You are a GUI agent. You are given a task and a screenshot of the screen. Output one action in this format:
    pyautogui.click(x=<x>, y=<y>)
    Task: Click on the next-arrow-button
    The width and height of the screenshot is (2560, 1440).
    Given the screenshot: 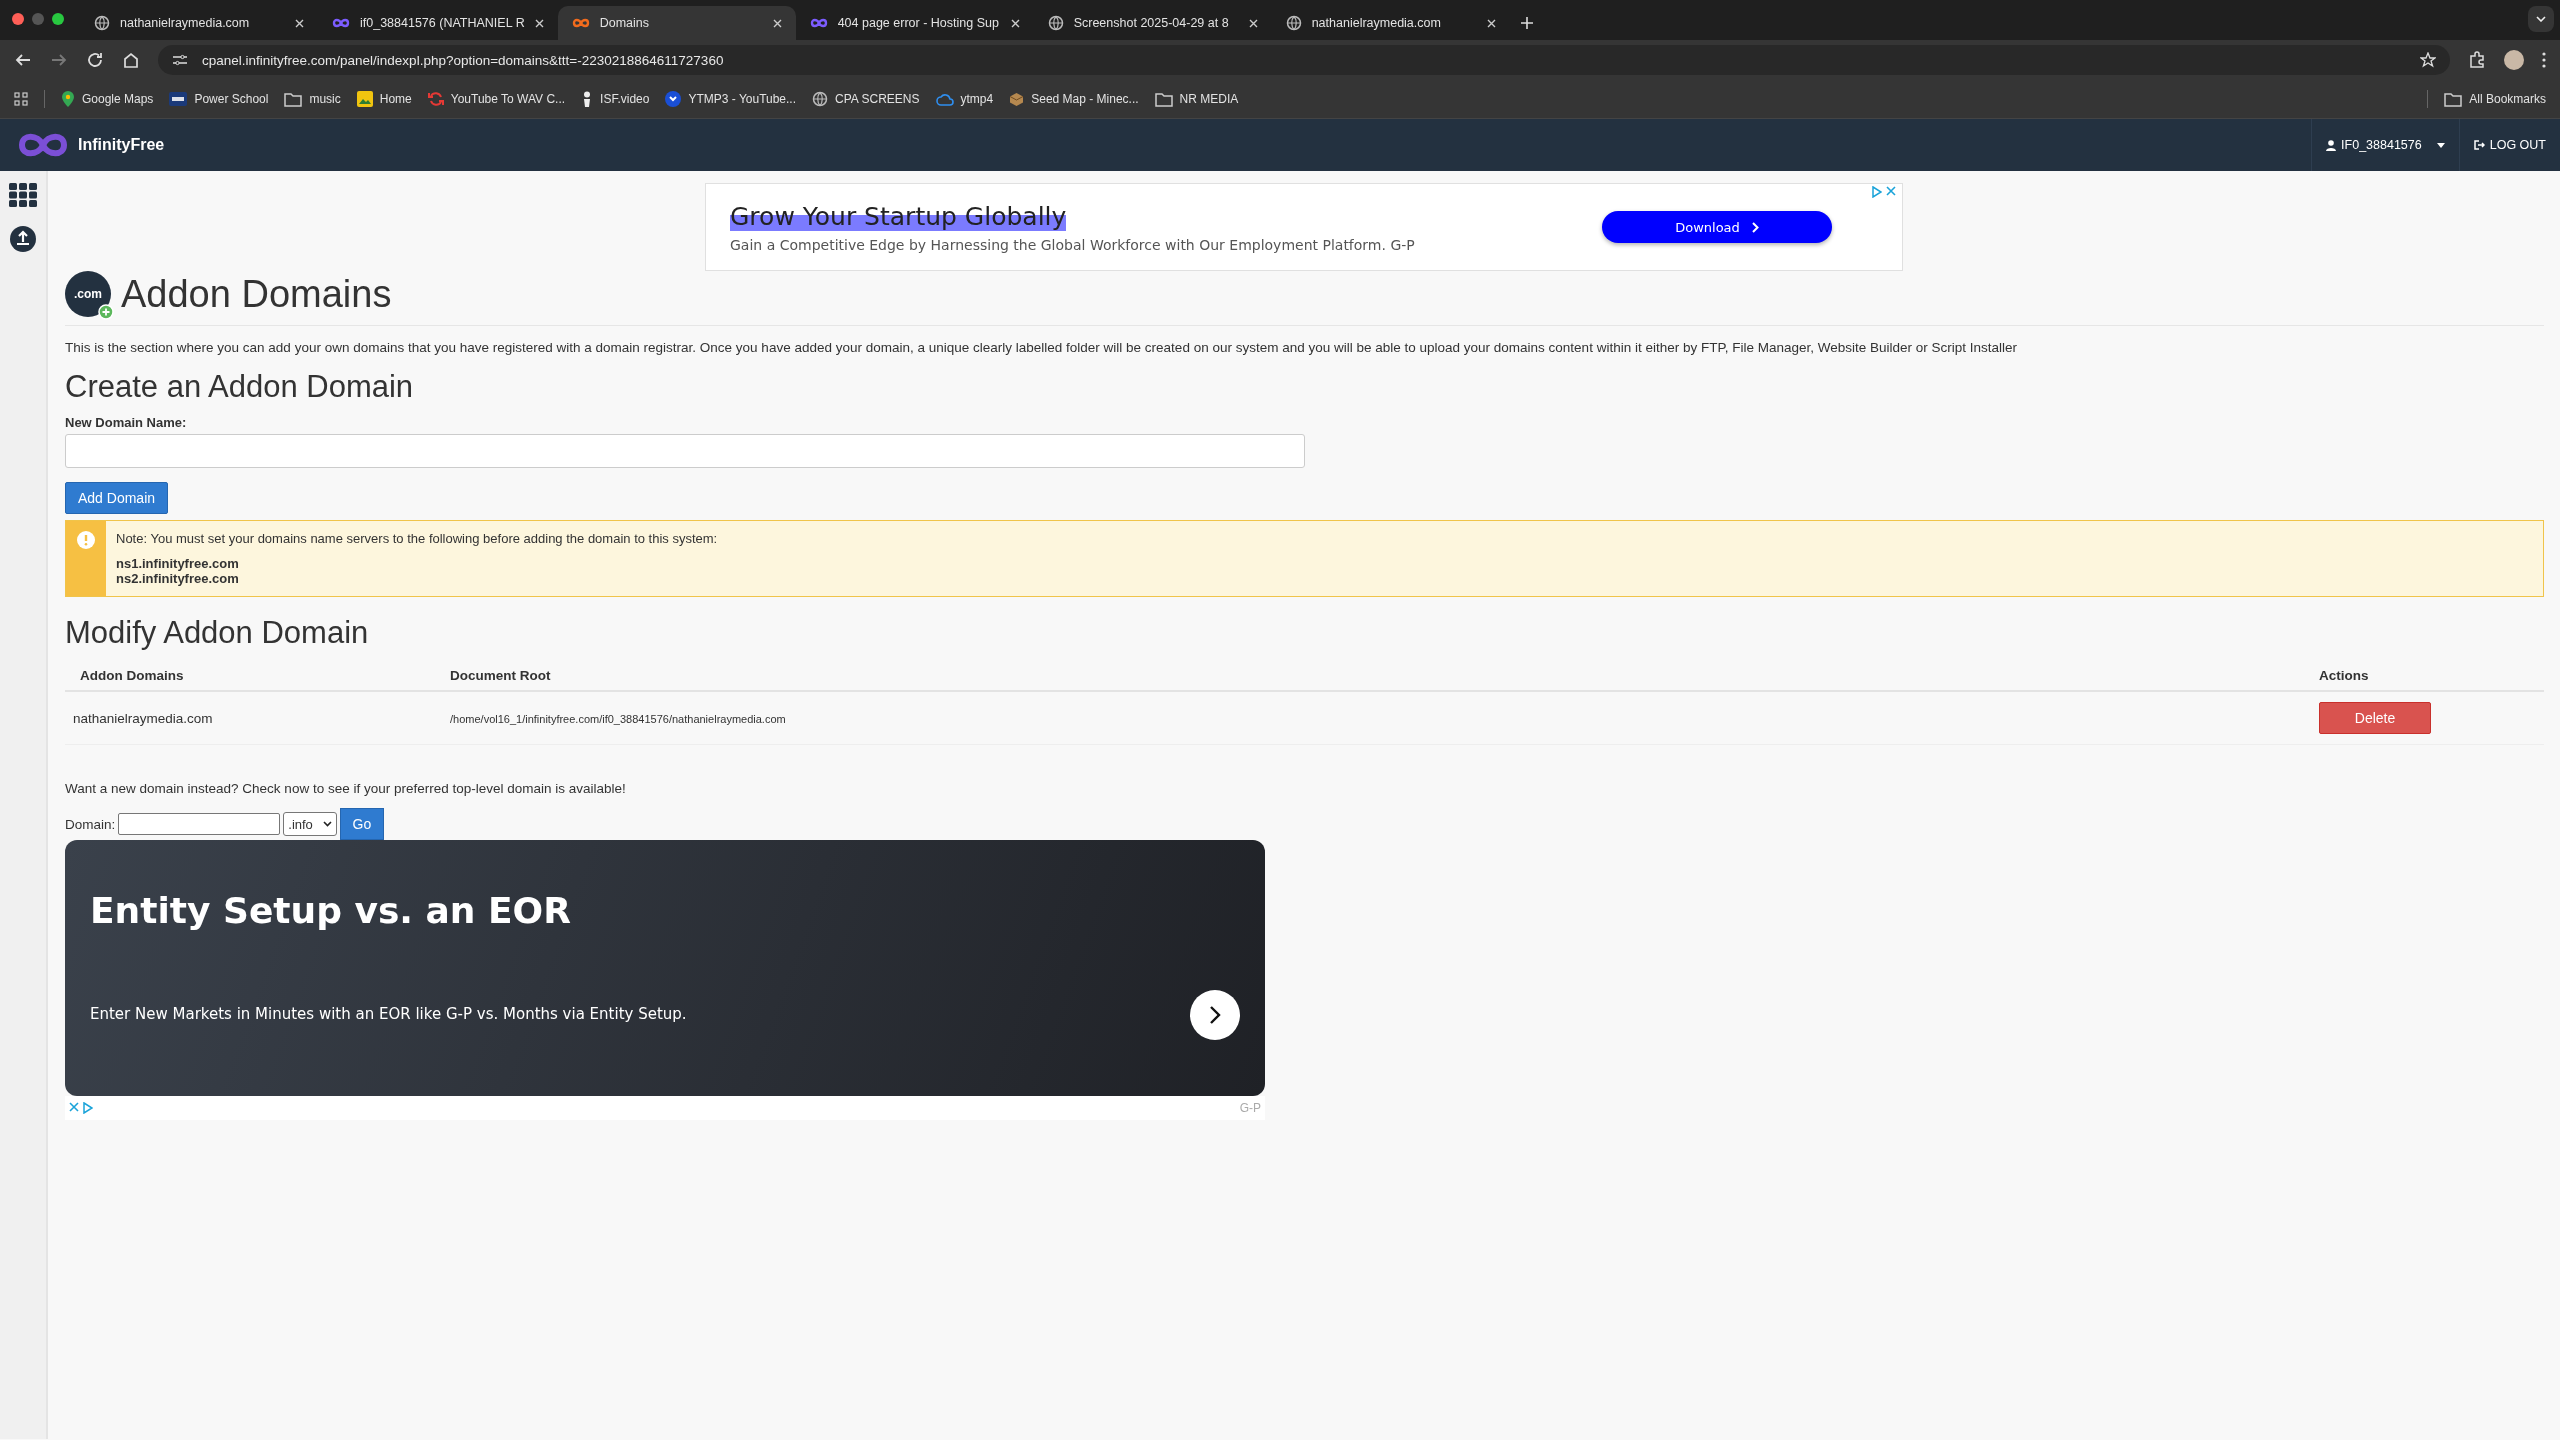 What is the action you would take?
    pyautogui.click(x=1215, y=1015)
    